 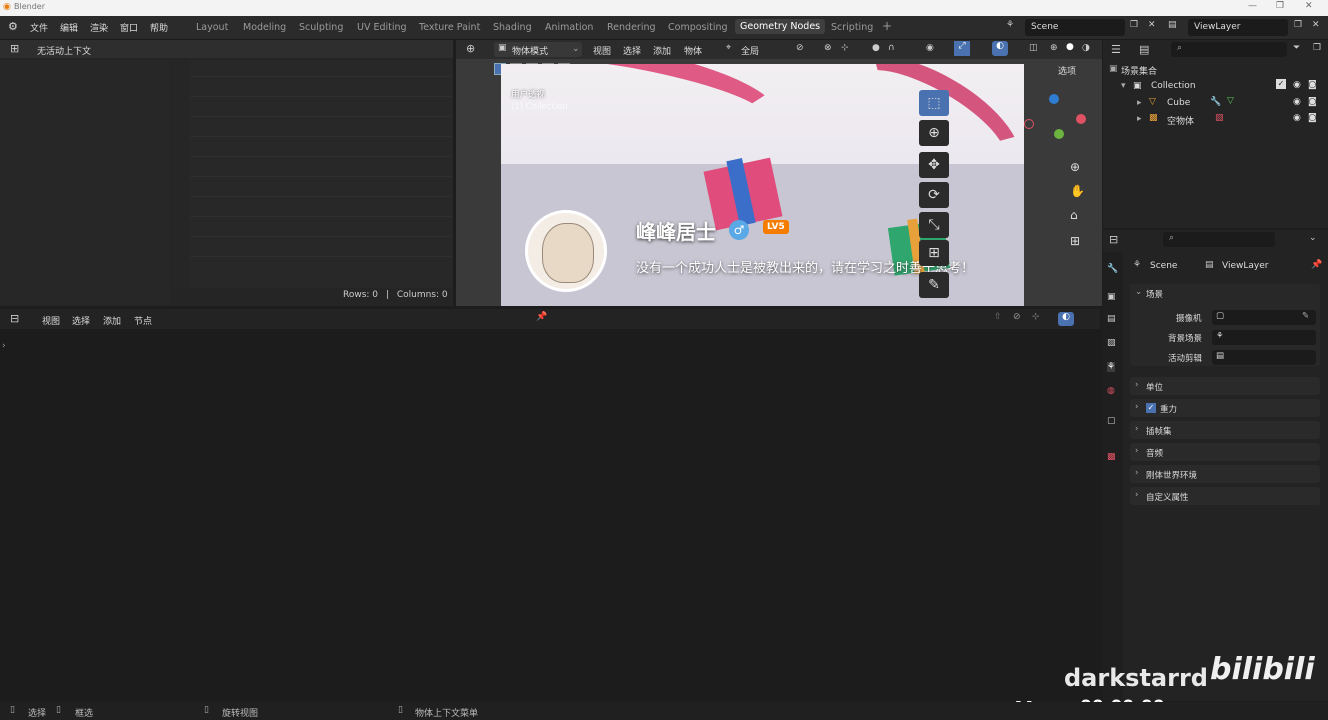 I want to click on snap-target-icon: ⊹, so click(x=845, y=48).